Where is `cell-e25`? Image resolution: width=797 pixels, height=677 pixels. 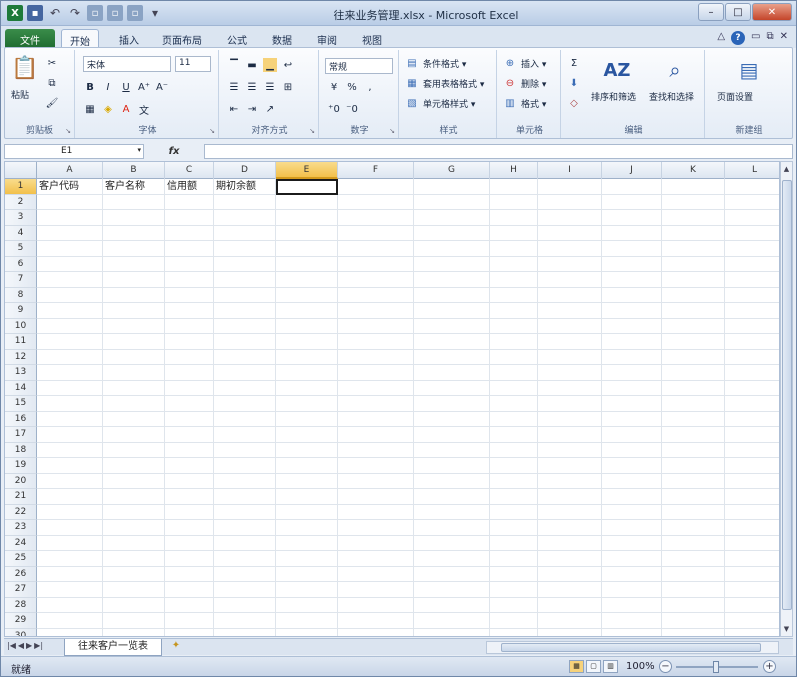 cell-e25 is located at coordinates (307, 559).